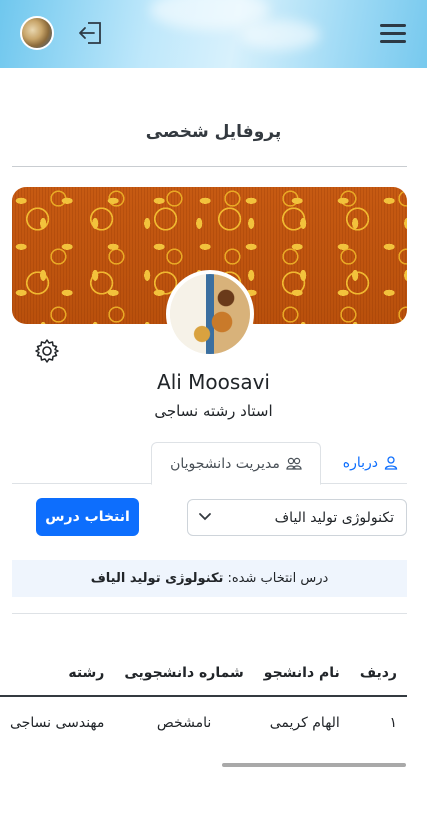 The width and height of the screenshot is (427, 822). I want to click on user-role: استاد رشته نساجی, so click(213, 411).